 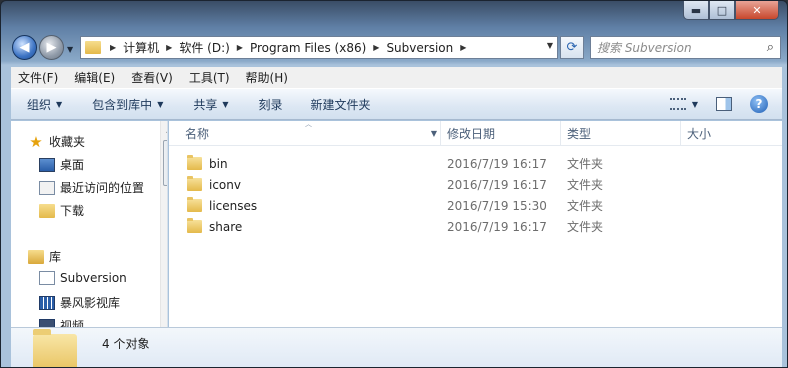 What do you see at coordinates (47, 164) in the screenshot?
I see `desktop-icon` at bounding box center [47, 164].